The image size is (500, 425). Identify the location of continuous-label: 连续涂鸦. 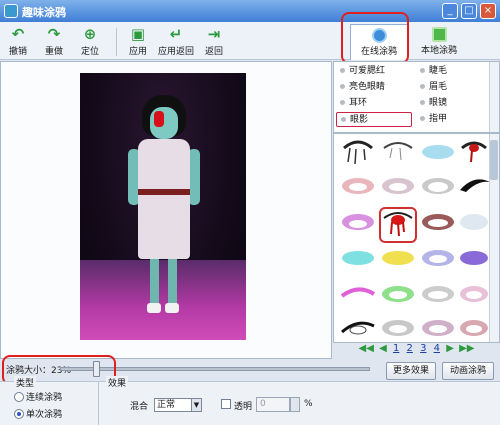
(44, 398).